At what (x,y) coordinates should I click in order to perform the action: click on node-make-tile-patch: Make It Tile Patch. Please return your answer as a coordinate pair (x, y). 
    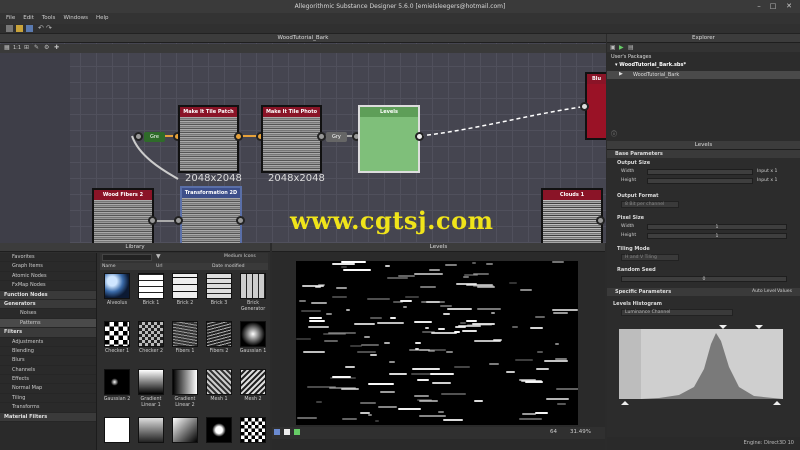
    Looking at the image, I should click on (208, 139).